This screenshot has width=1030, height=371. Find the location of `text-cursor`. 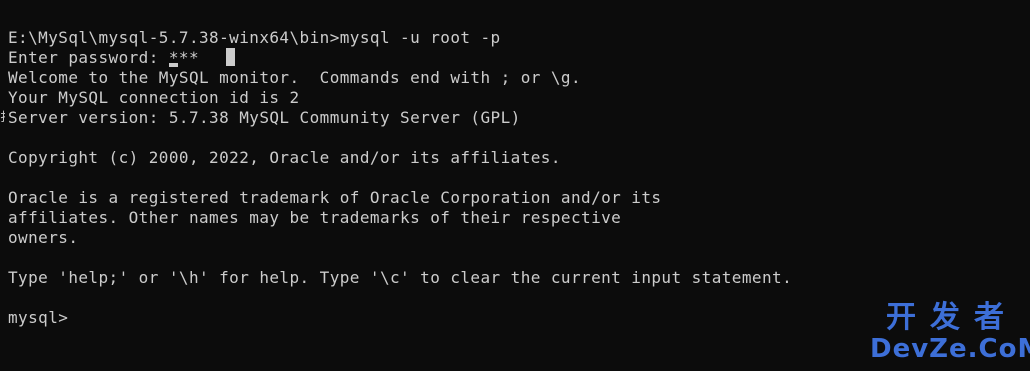

text-cursor is located at coordinates (231, 57).